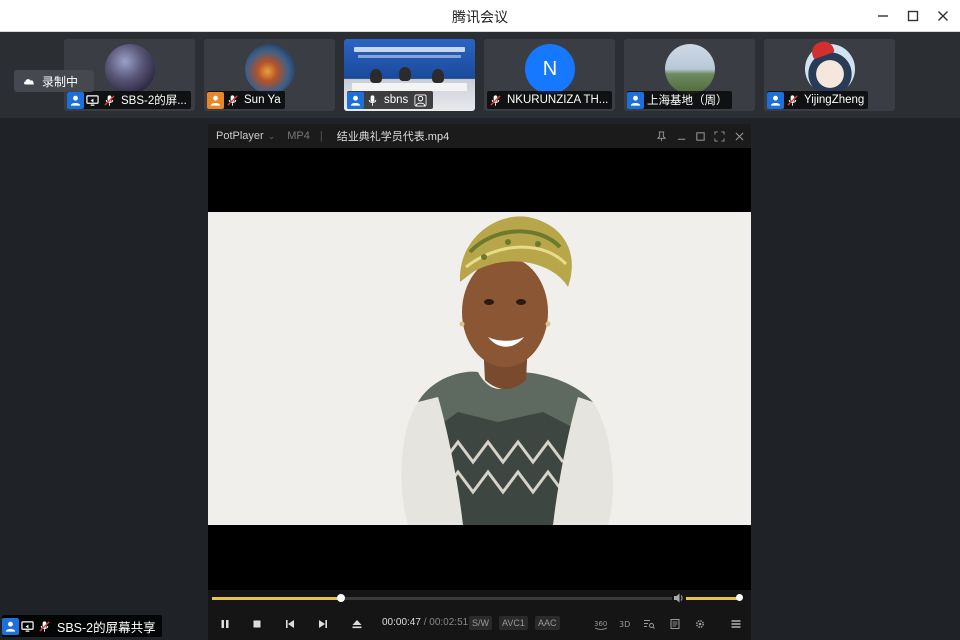 This screenshot has width=960, height=640. I want to click on participant-namebar: 上海基地（周）, so click(679, 100).